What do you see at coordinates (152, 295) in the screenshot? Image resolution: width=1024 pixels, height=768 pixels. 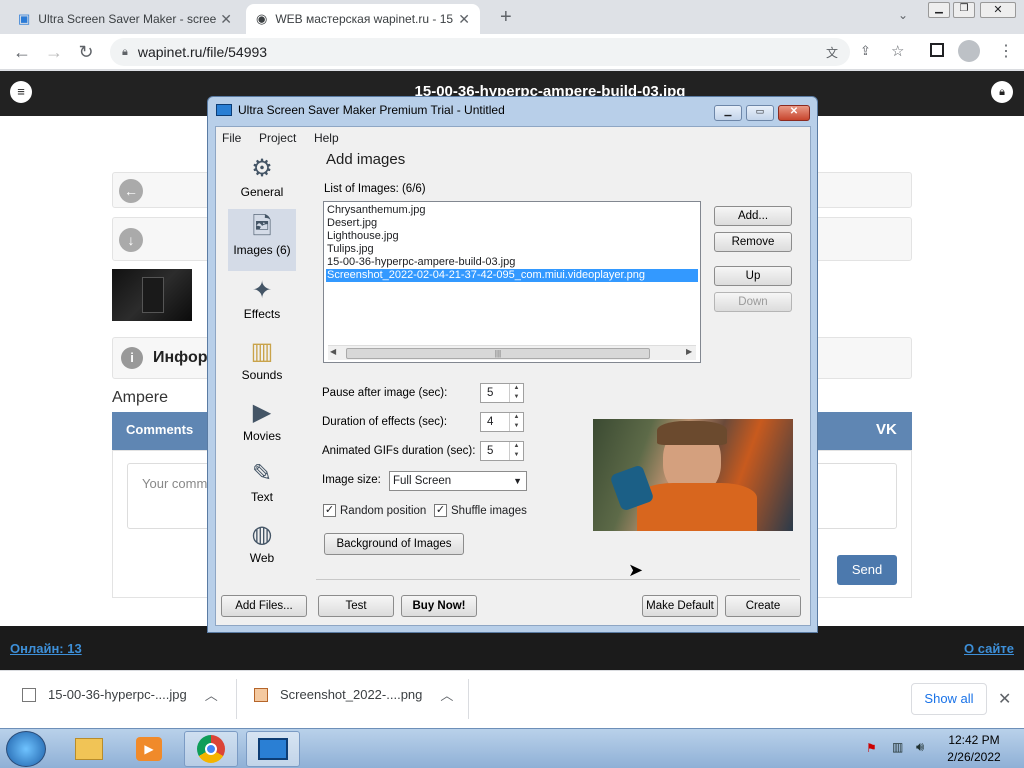 I see `file-thumbnail` at bounding box center [152, 295].